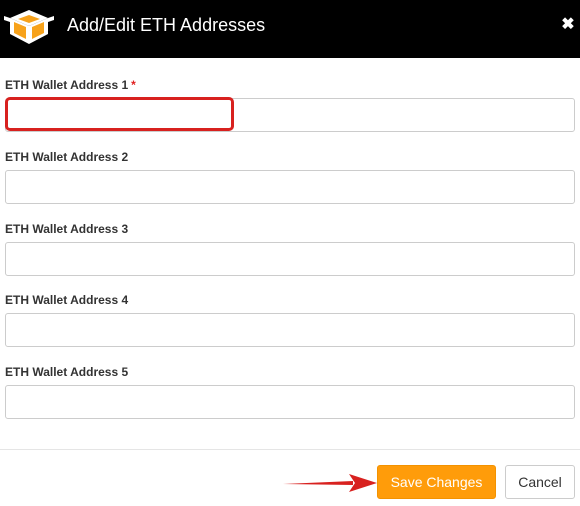 The width and height of the screenshot is (580, 506). I want to click on modal-header: Add/Edit ETH Addresses ✖, so click(290, 29).